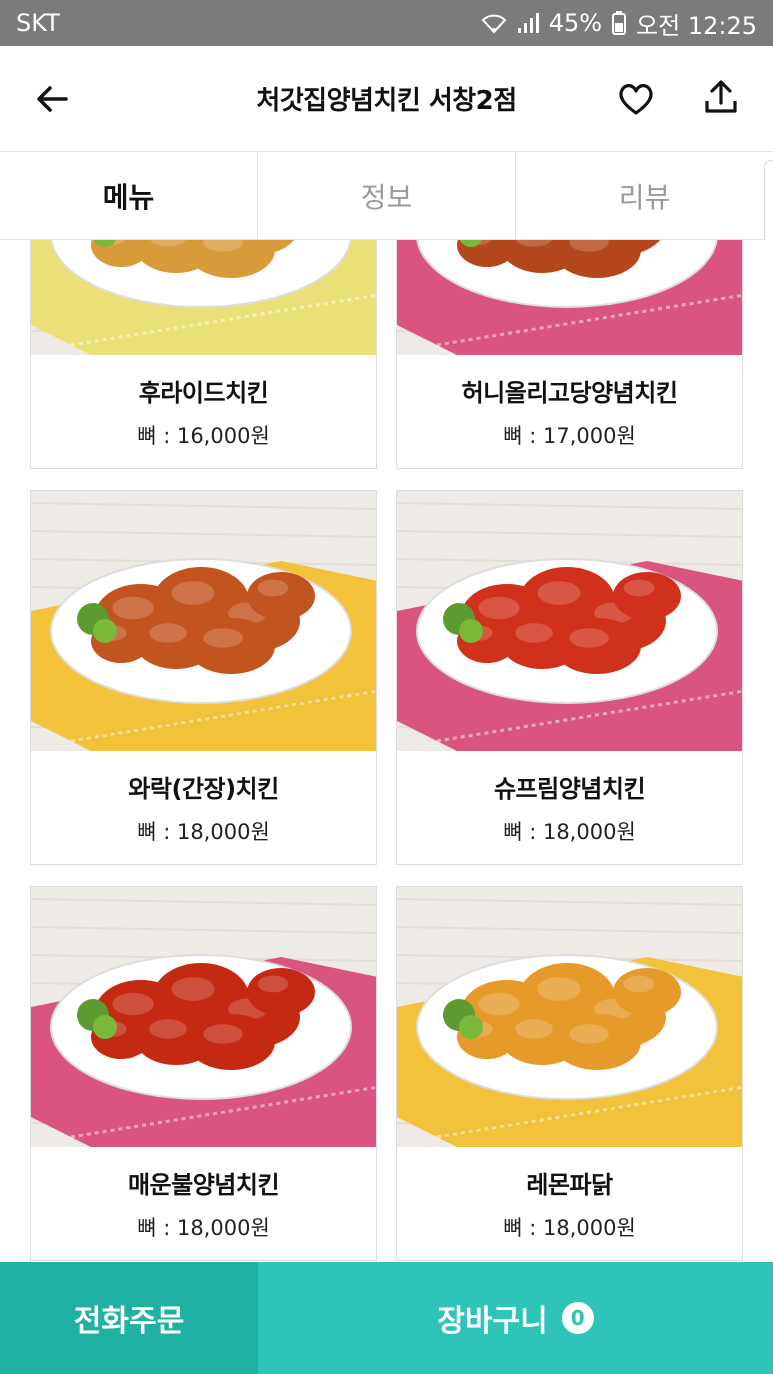 The width and height of the screenshot is (773, 1374). I want to click on store-header: 처갓집양념치킨 서창2점, so click(386, 99).